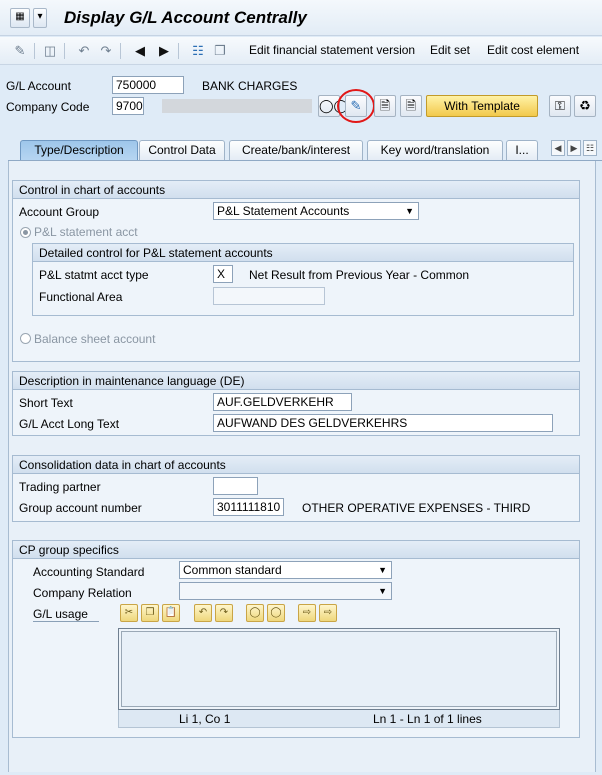 The width and height of the screenshot is (602, 775). I want to click on sap-menu-icon: ▦, so click(20, 18).